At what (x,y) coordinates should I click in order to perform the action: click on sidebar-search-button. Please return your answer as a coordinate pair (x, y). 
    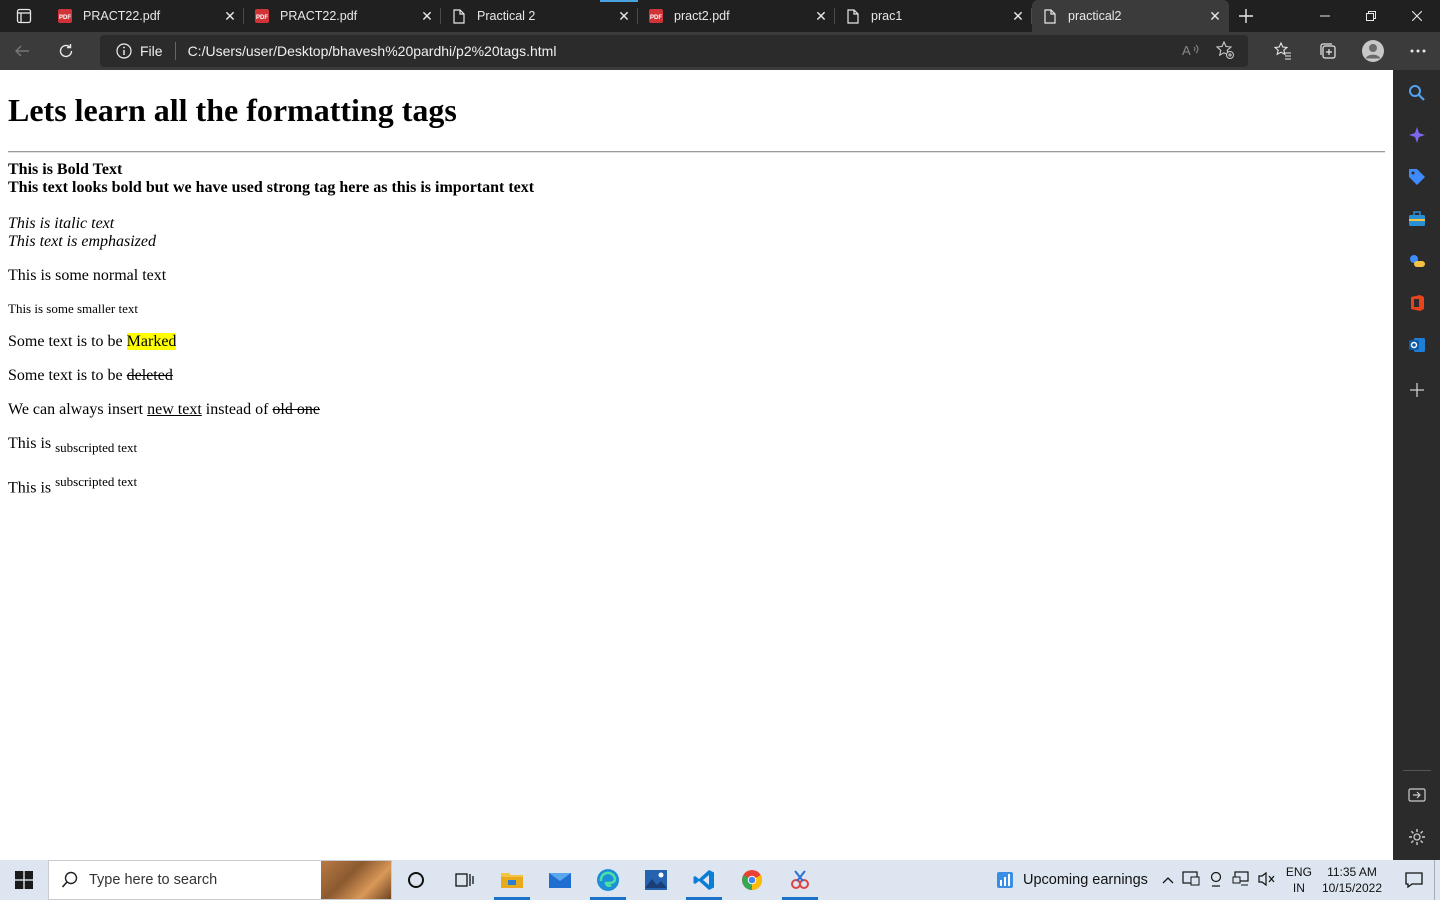
    Looking at the image, I should click on (1416, 93).